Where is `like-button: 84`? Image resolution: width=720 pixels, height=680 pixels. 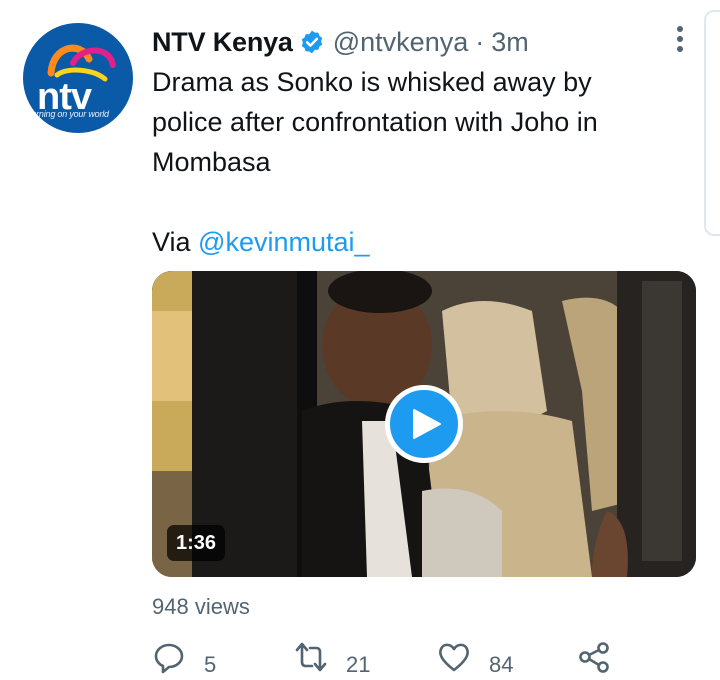 like-button: 84 is located at coordinates (475, 659).